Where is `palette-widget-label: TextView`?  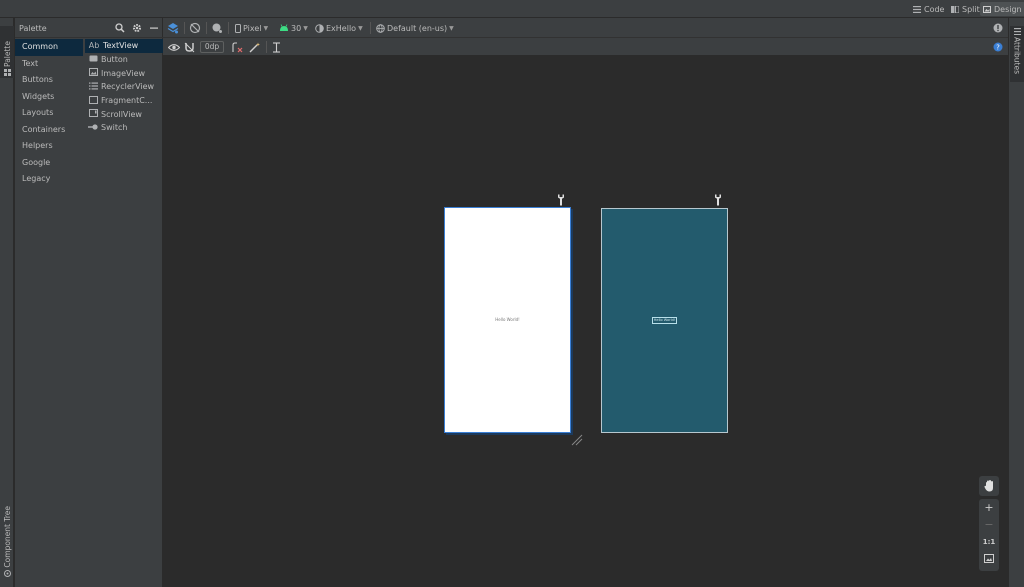
palette-widget-label: TextView is located at coordinates (121, 46).